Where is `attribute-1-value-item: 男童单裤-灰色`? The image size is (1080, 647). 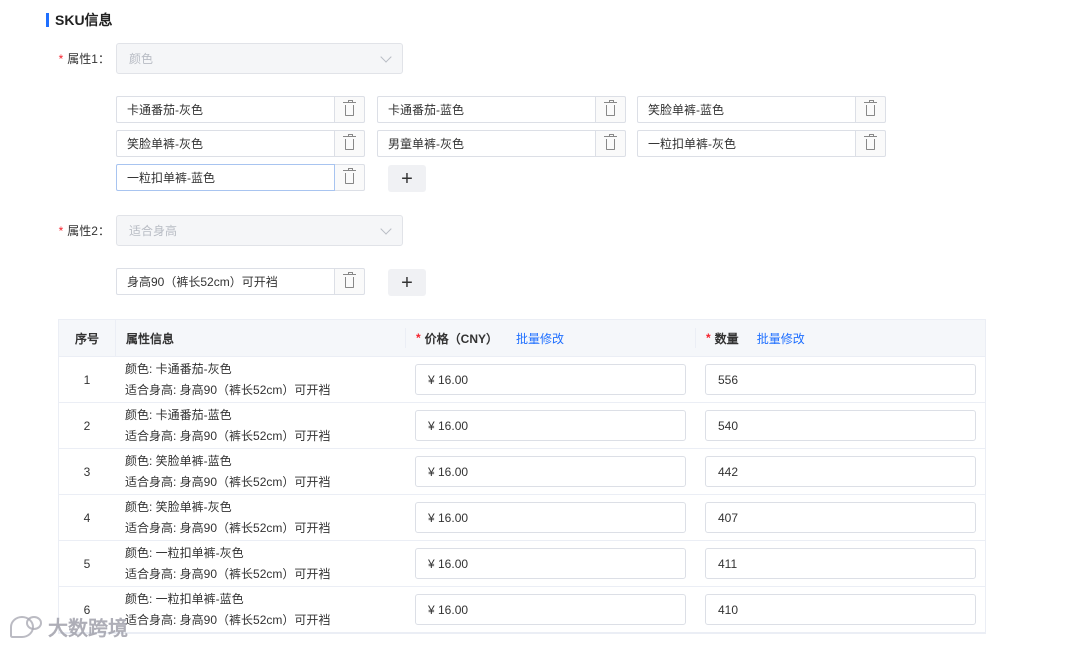 attribute-1-value-item: 男童单裤-灰色 is located at coordinates (501, 143).